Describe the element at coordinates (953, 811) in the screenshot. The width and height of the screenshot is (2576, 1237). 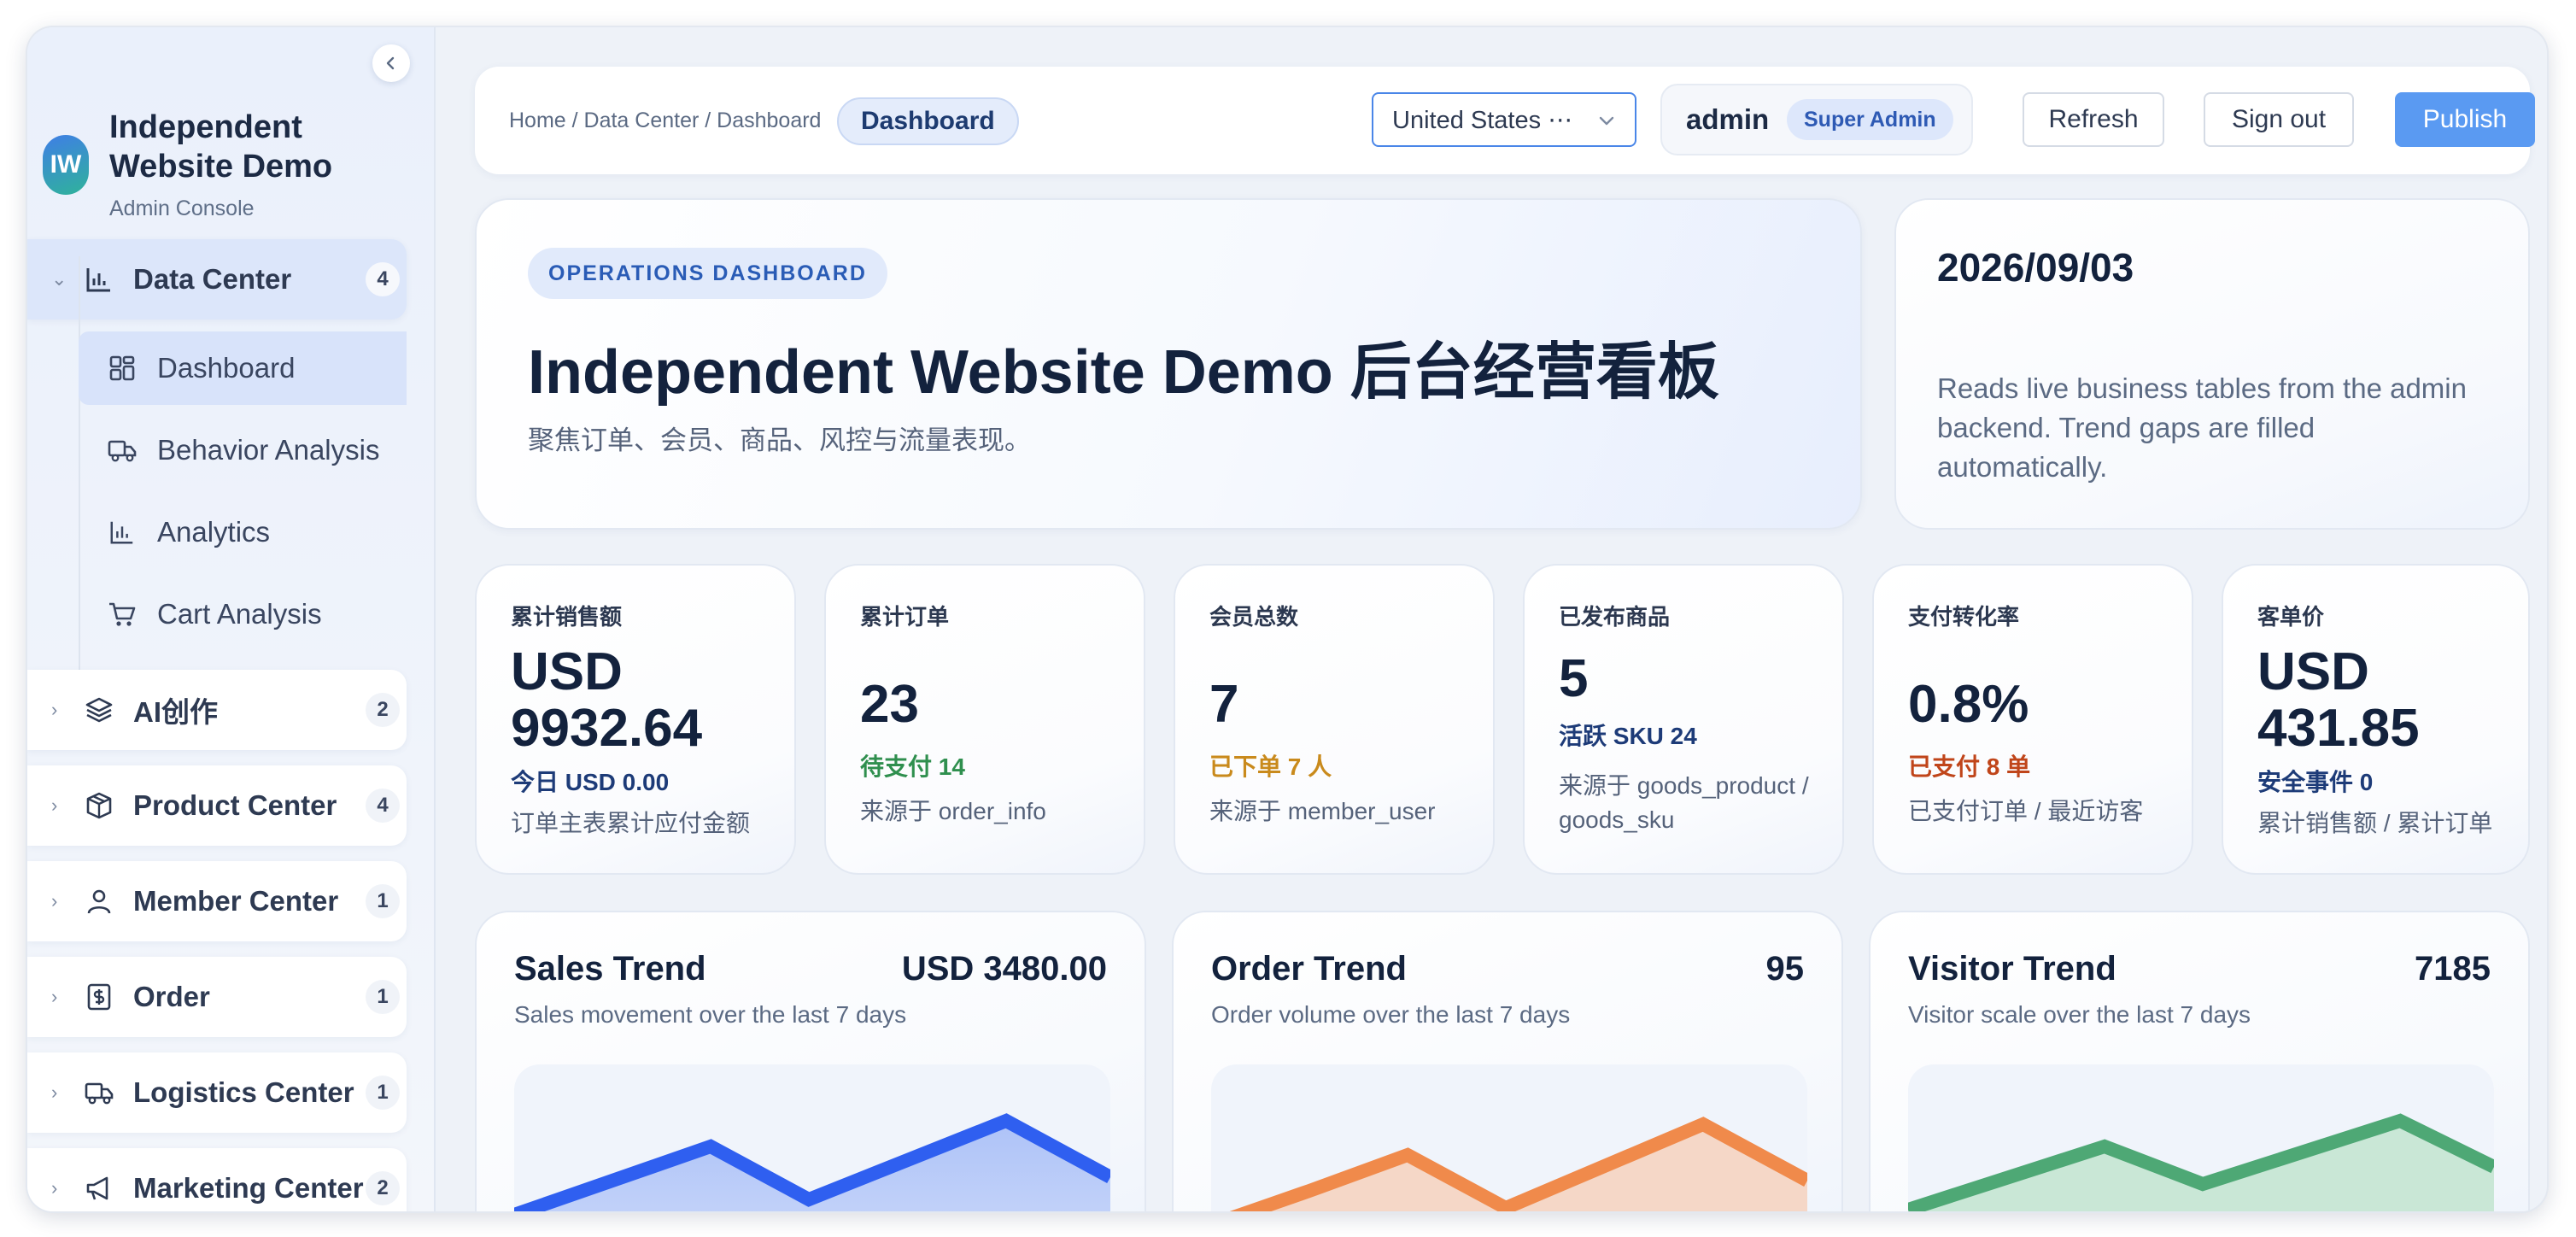
I see `kpi-footnote: 来源于 order_info` at that location.